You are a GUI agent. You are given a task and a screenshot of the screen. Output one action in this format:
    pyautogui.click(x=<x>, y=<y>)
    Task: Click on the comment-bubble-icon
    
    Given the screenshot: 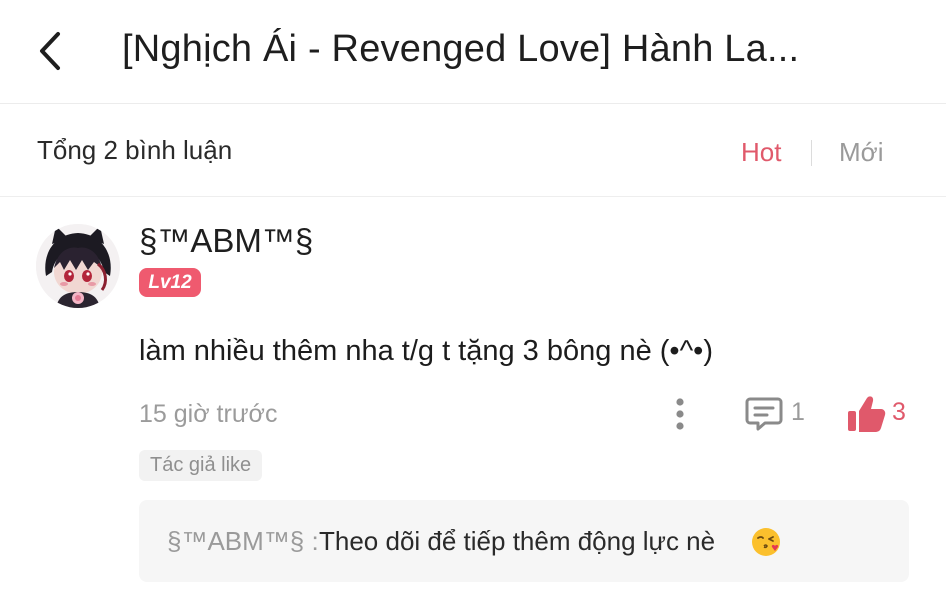 What is the action you would take?
    pyautogui.click(x=764, y=414)
    